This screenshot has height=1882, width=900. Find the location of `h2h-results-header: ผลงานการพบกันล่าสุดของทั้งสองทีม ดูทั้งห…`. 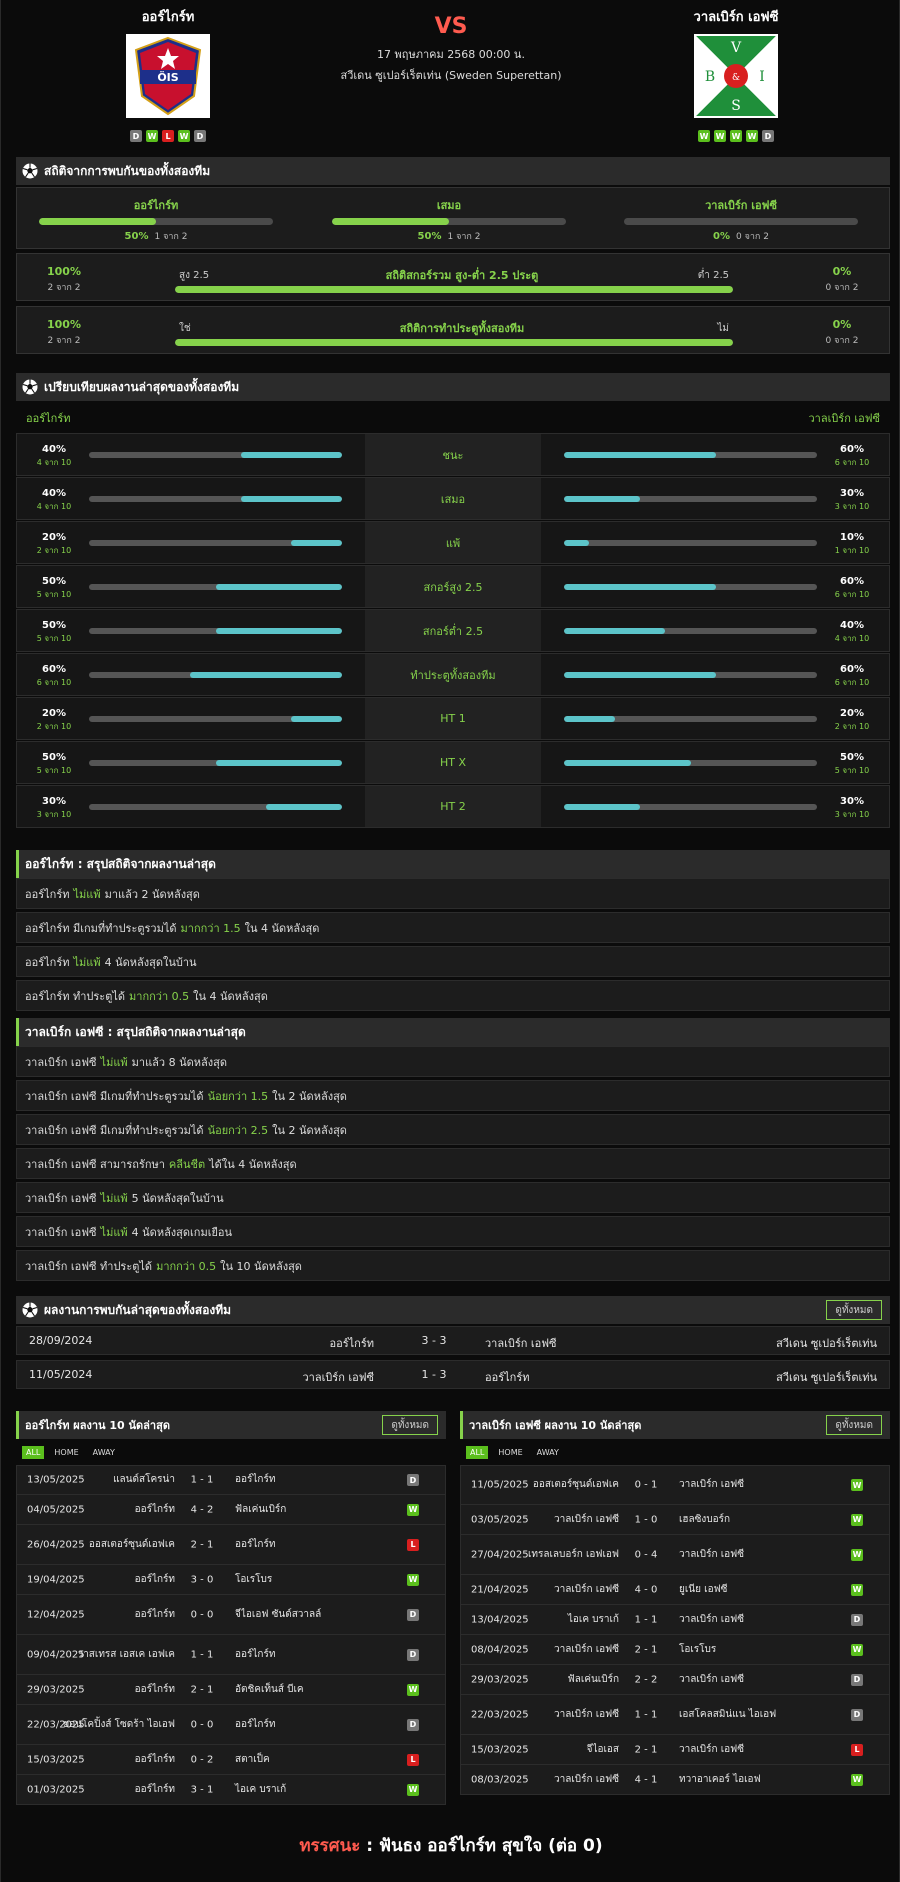

h2h-results-header: ผลงานการพบกันล่าสุดของทั้งสองทีม ดูทั้งห… is located at coordinates (453, 1310).